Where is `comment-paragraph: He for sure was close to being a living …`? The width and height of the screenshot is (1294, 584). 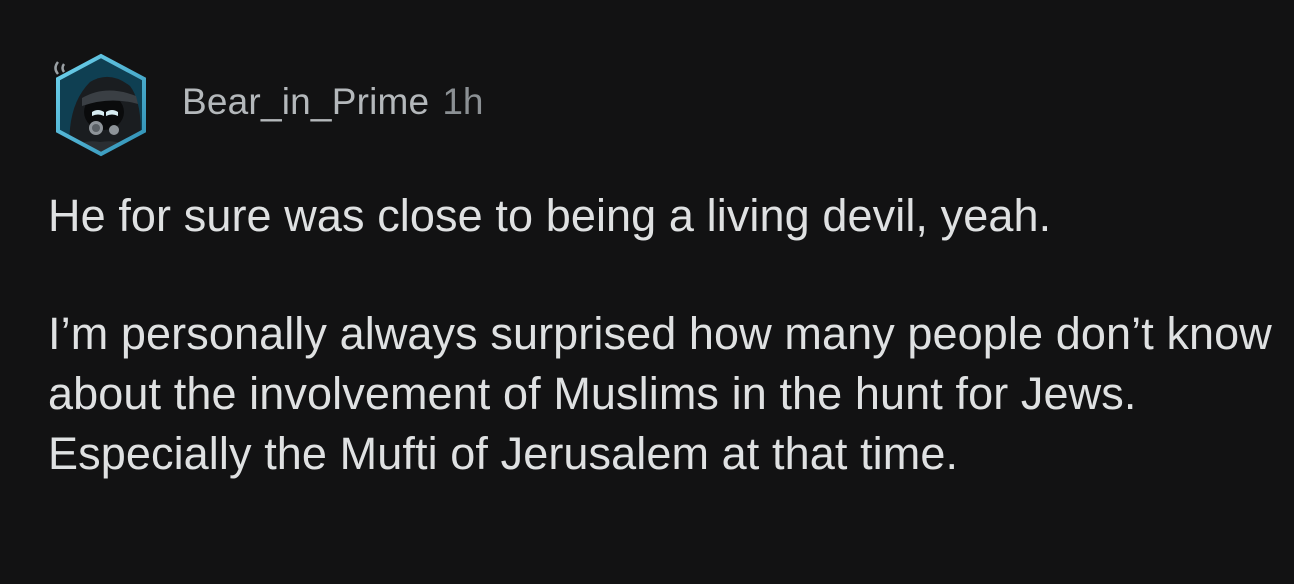 comment-paragraph: He for sure was close to being a living … is located at coordinates (550, 215).